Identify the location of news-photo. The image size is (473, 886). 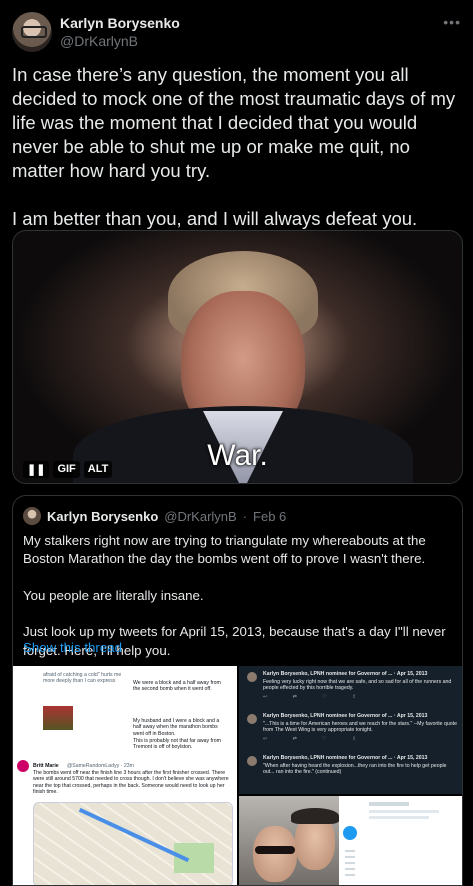
(58, 718).